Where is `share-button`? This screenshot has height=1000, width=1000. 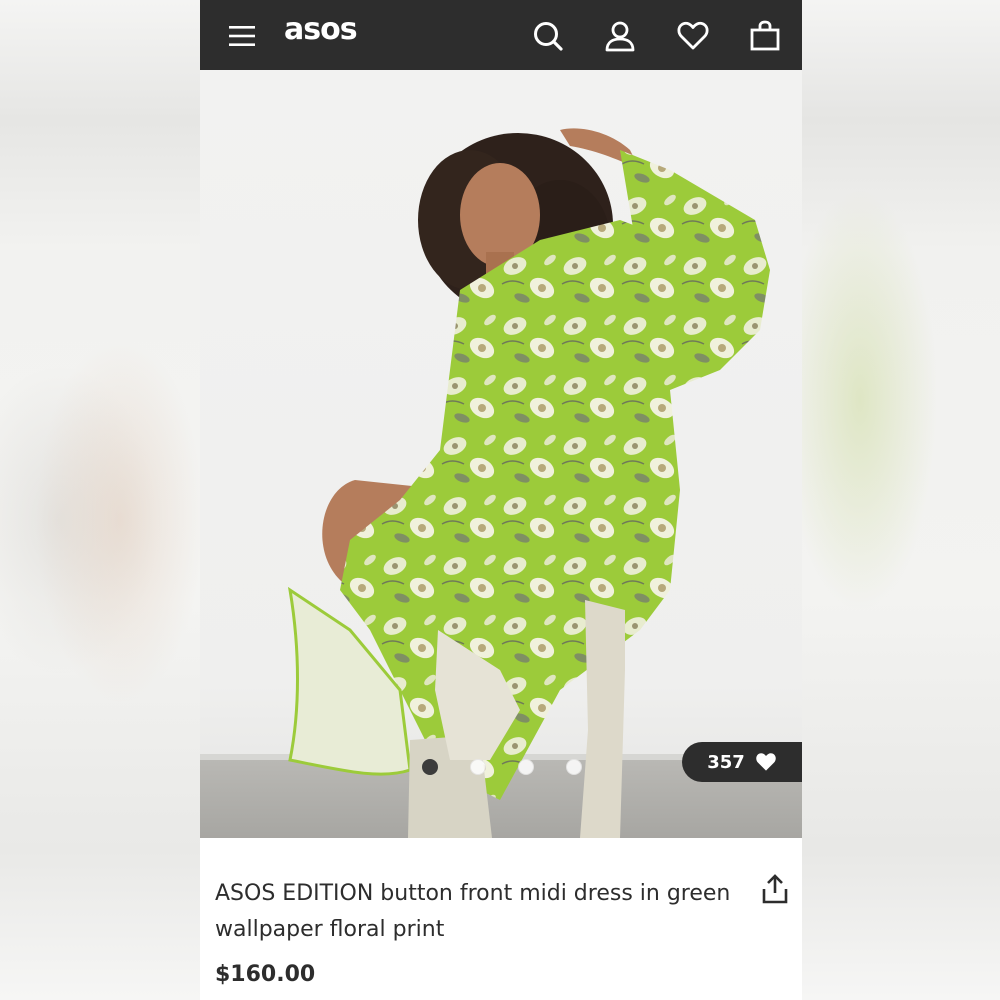
share-button is located at coordinates (775, 889).